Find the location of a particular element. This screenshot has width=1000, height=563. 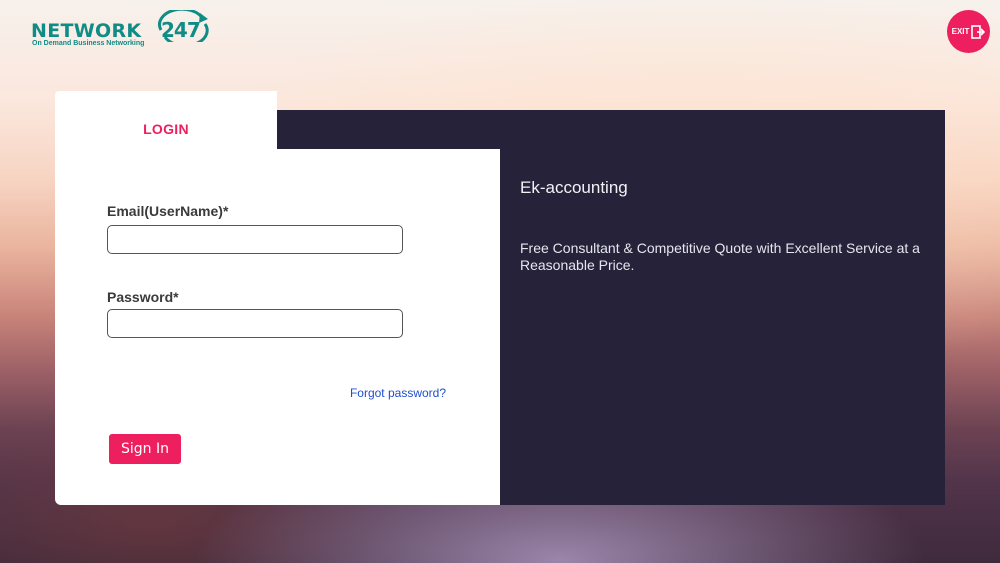

email-field is located at coordinates (255, 239).